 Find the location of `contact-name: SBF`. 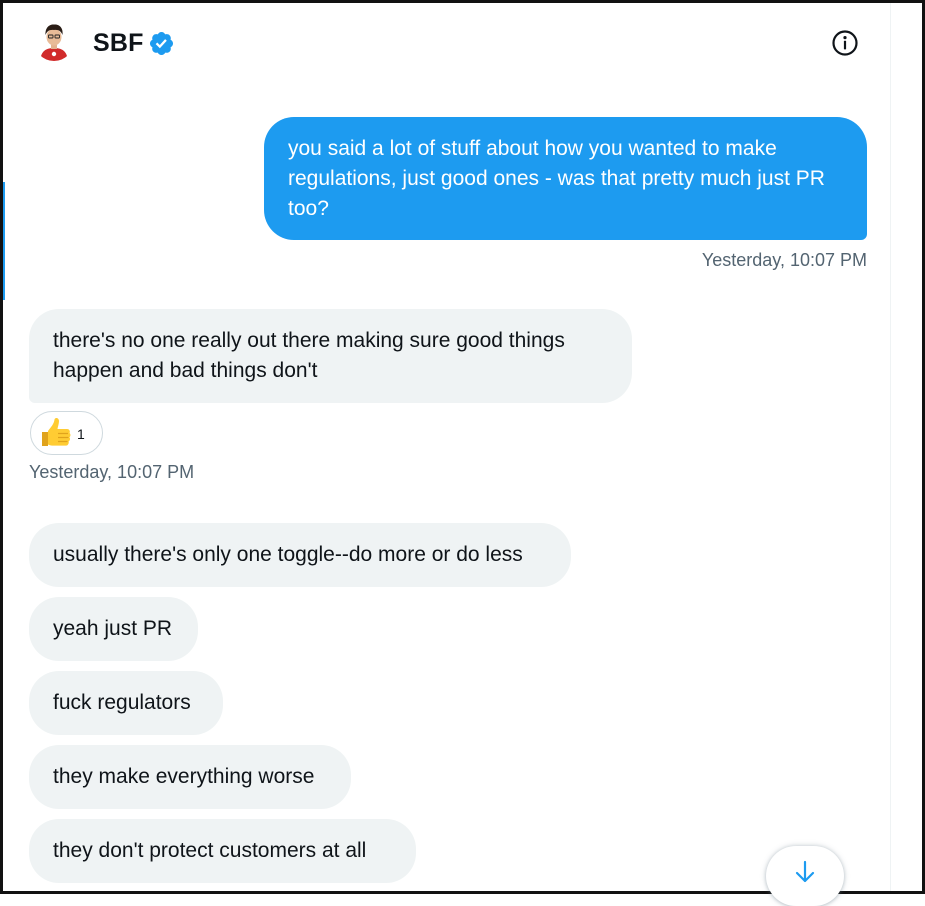

contact-name: SBF is located at coordinates (118, 43).